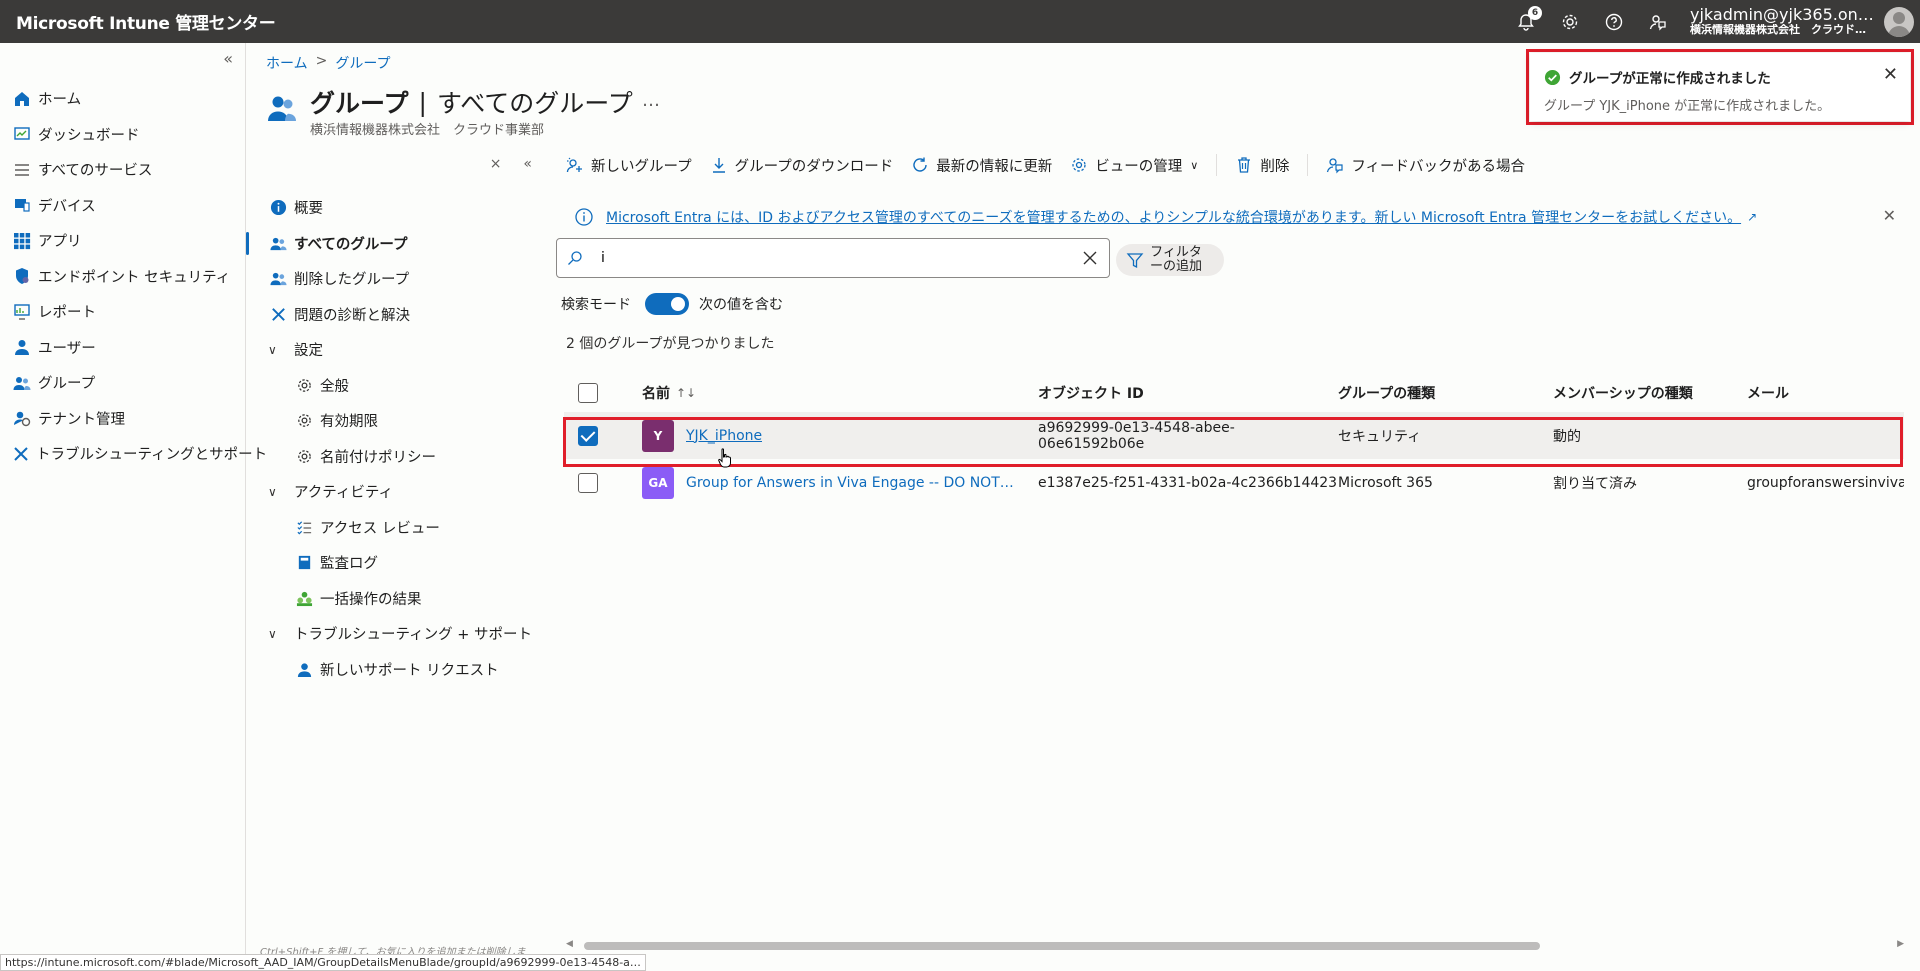 The width and height of the screenshot is (1920, 971). What do you see at coordinates (393, 315) in the screenshot?
I see `menu-item-diagnose: 問題の診断と解決` at bounding box center [393, 315].